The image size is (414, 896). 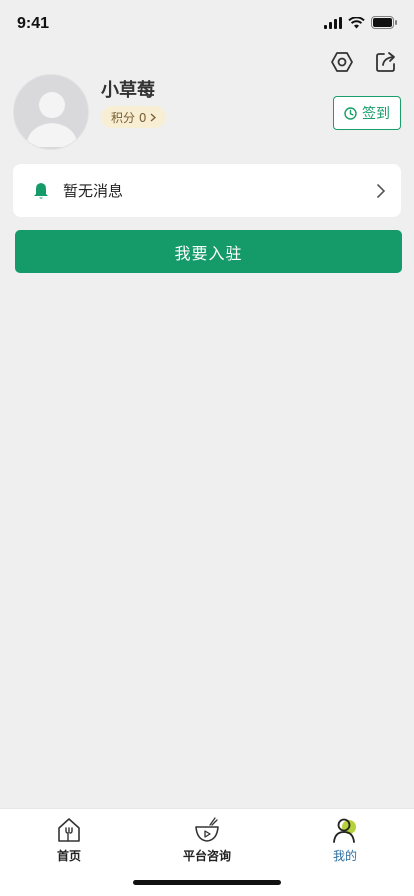 I want to click on checkin-button: 签到, so click(x=367, y=113).